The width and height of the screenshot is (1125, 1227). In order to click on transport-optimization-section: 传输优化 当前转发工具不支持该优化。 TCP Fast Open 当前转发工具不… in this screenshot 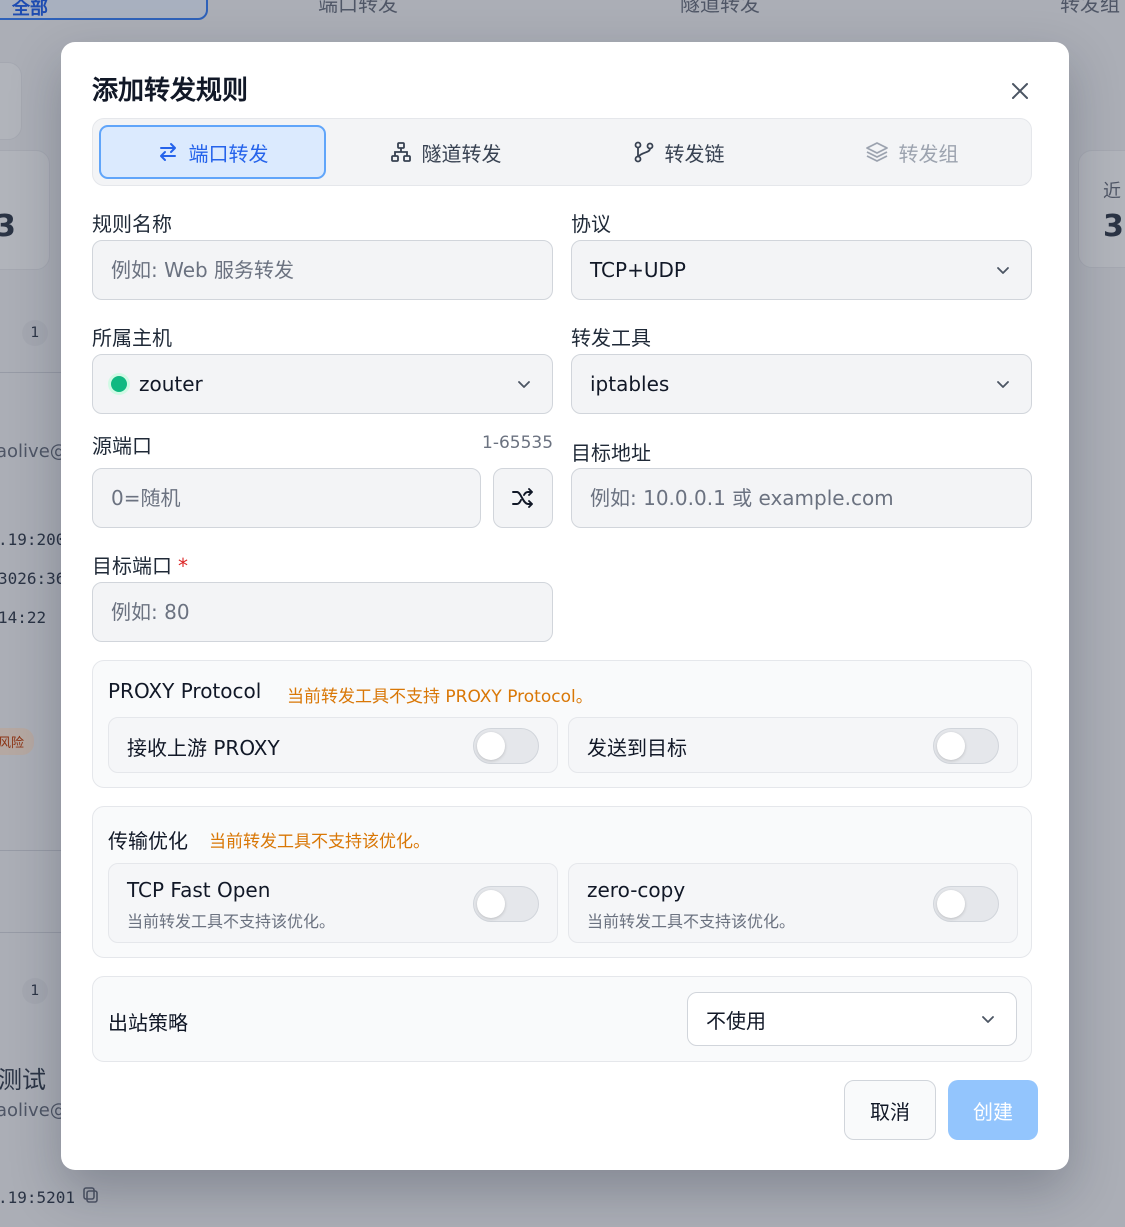, I will do `click(562, 882)`.